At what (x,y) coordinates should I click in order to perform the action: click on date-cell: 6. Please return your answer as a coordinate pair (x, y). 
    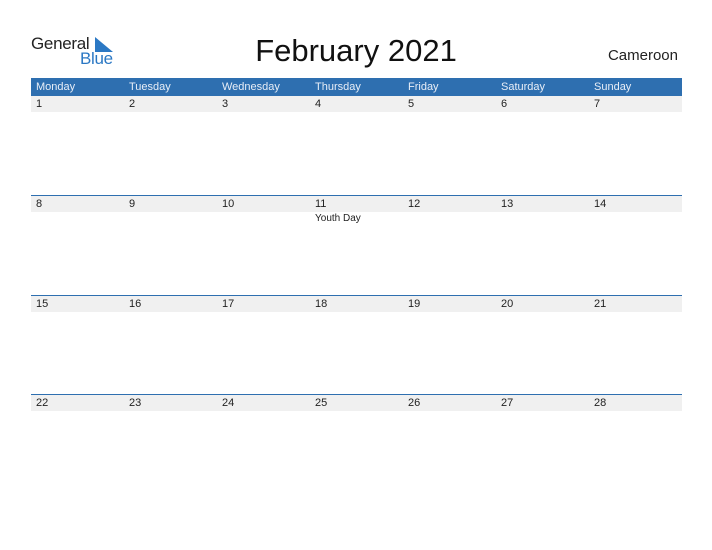
    Looking at the image, I should click on (504, 104).